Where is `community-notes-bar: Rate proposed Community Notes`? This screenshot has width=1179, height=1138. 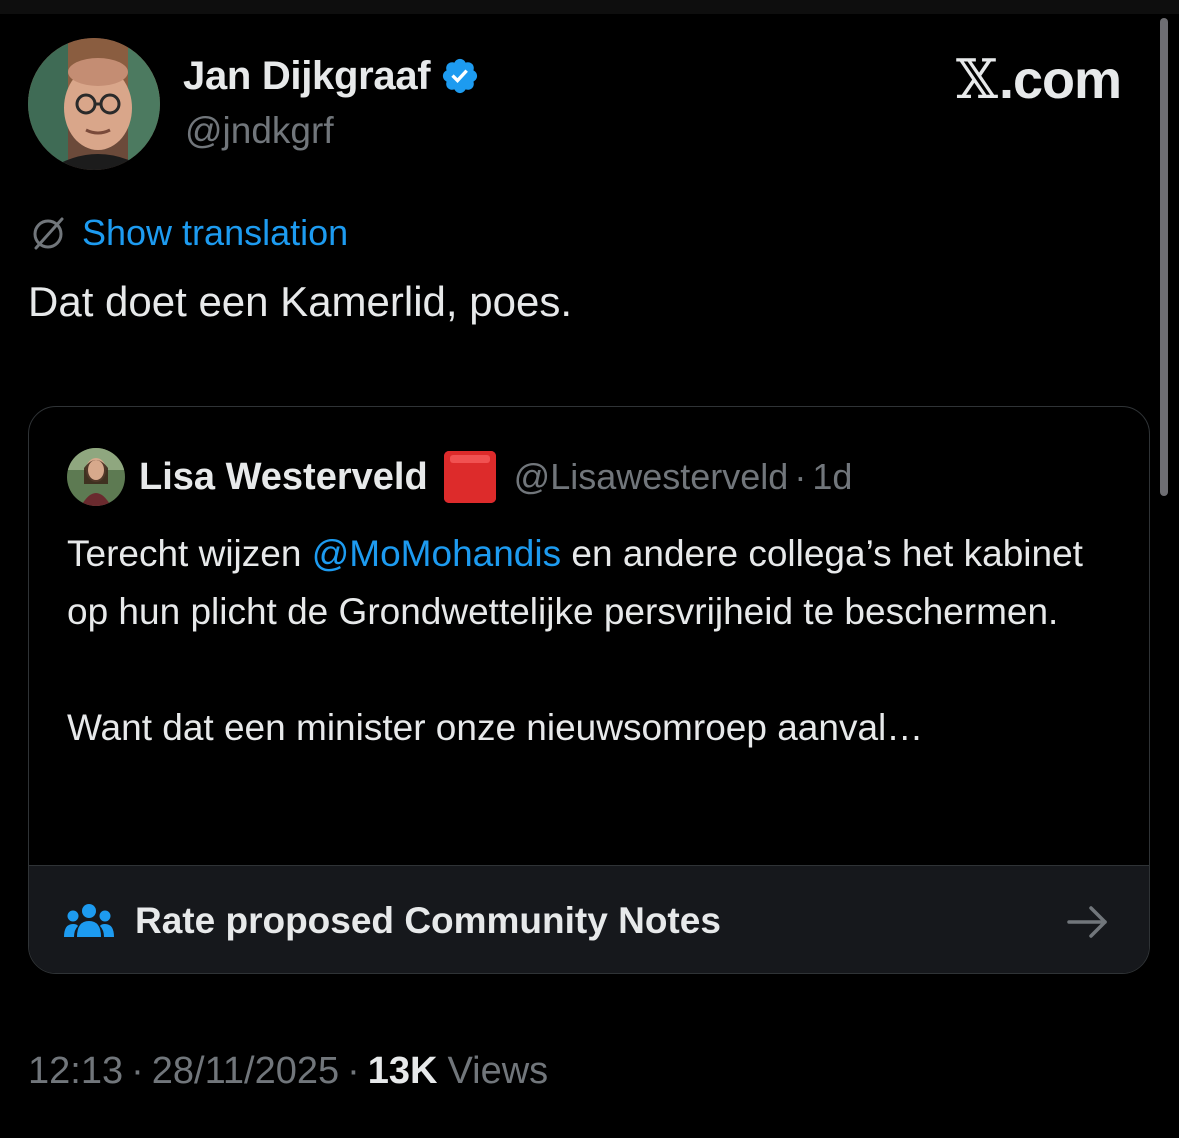 community-notes-bar: Rate proposed Community Notes is located at coordinates (589, 919).